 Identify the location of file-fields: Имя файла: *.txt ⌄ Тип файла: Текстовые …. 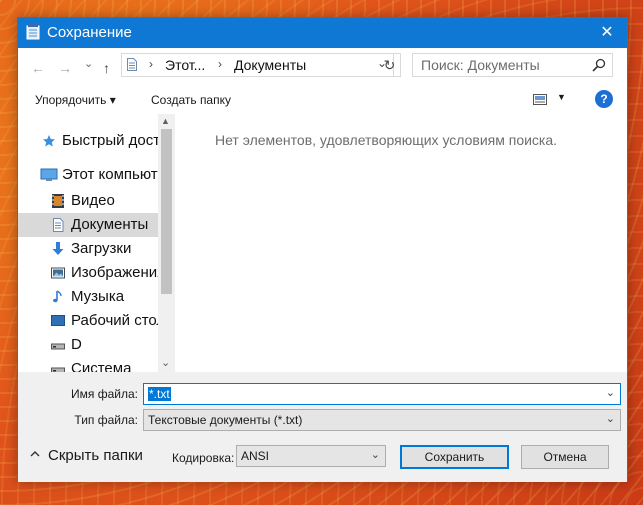
(322, 402).